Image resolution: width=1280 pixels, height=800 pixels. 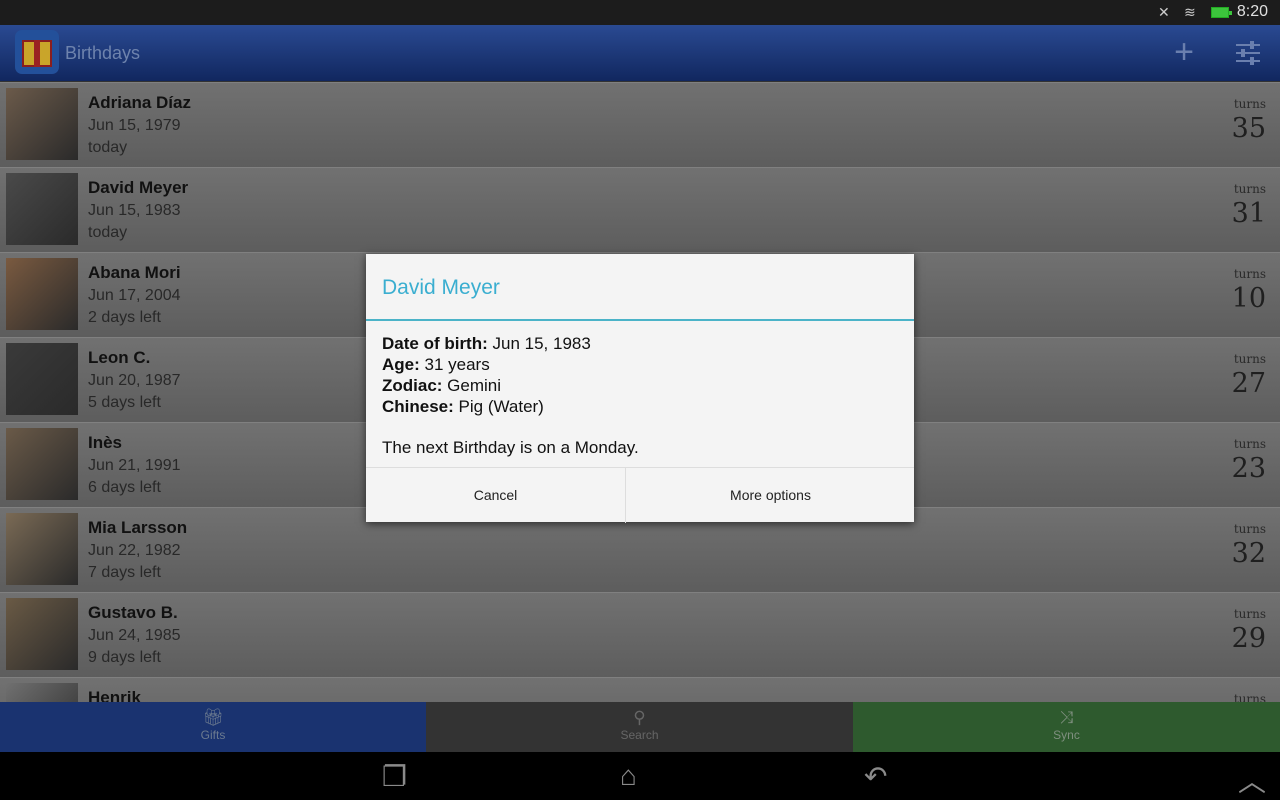 I want to click on turning-age: 29, so click(x=1248, y=638).